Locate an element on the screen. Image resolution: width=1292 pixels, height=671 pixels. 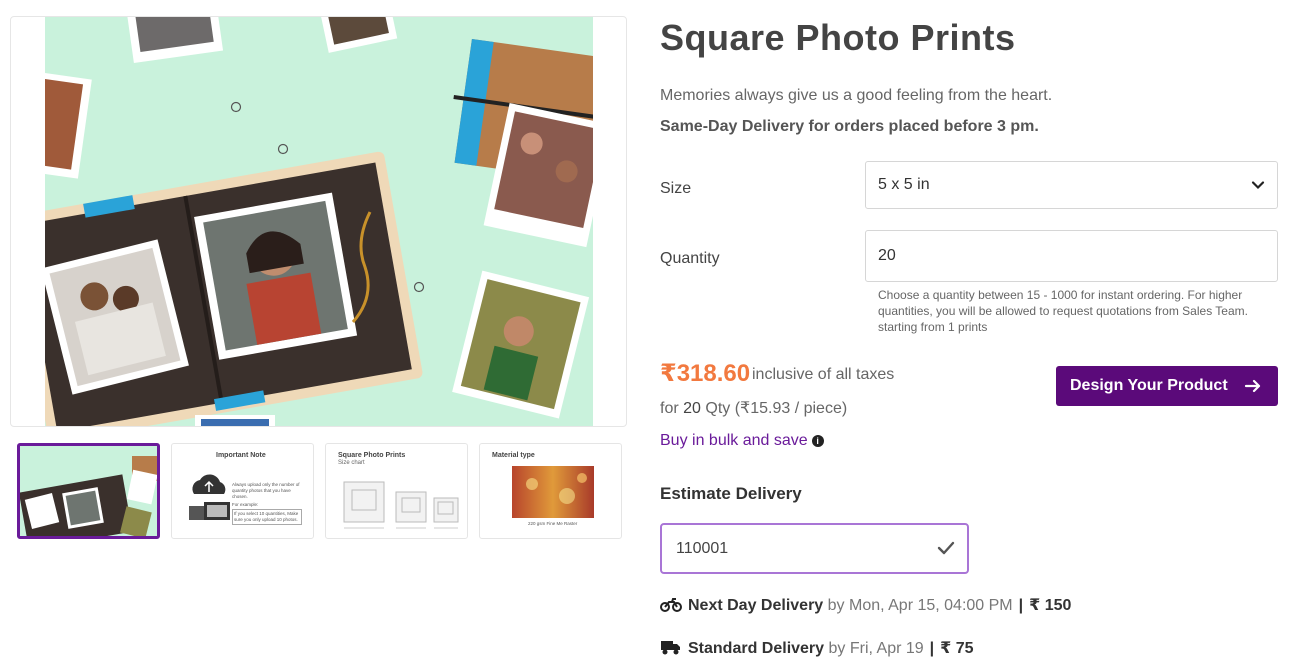
delivery-next-day-cost: ₹ 150 is located at coordinates (1050, 605).